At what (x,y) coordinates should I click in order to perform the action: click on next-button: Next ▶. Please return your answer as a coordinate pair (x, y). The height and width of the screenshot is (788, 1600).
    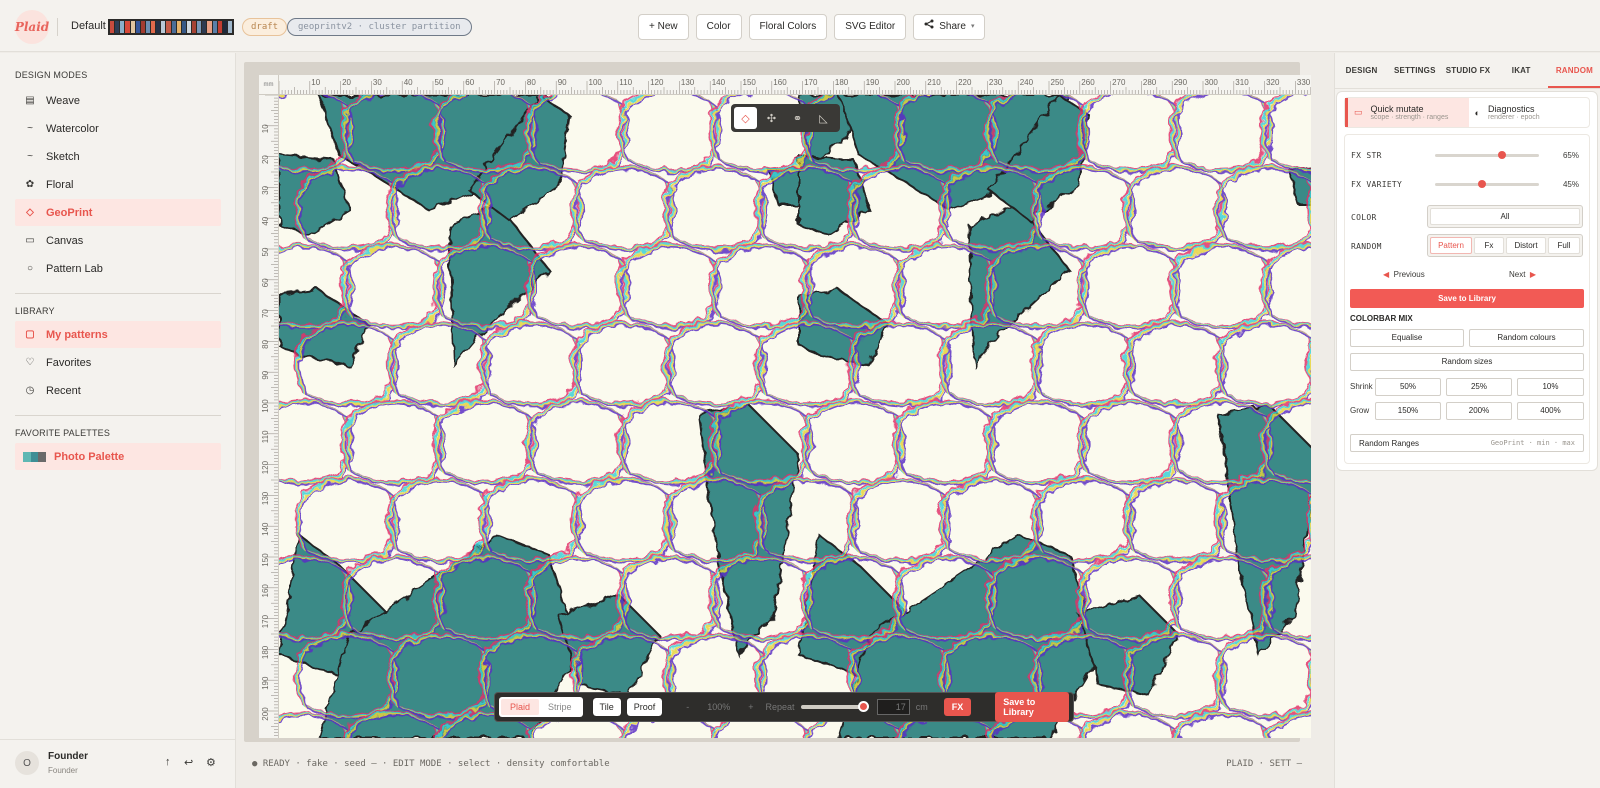
    Looking at the image, I should click on (1522, 274).